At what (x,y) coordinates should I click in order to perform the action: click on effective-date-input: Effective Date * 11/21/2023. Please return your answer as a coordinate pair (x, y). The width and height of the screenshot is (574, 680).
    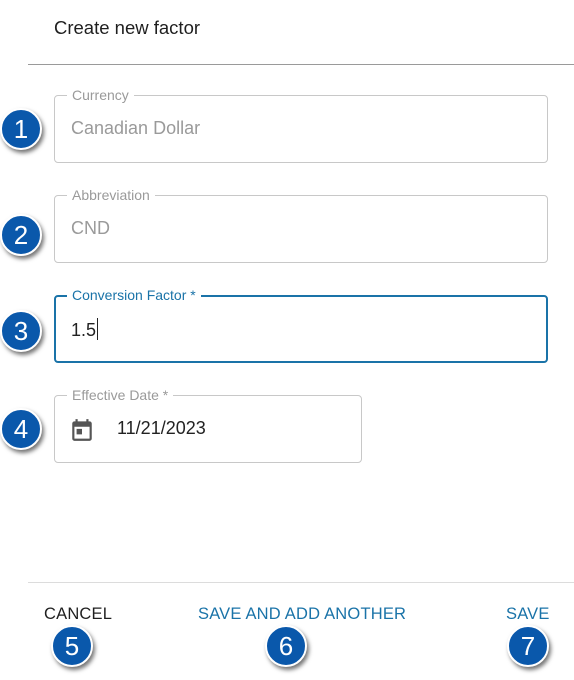
    Looking at the image, I should click on (208, 424).